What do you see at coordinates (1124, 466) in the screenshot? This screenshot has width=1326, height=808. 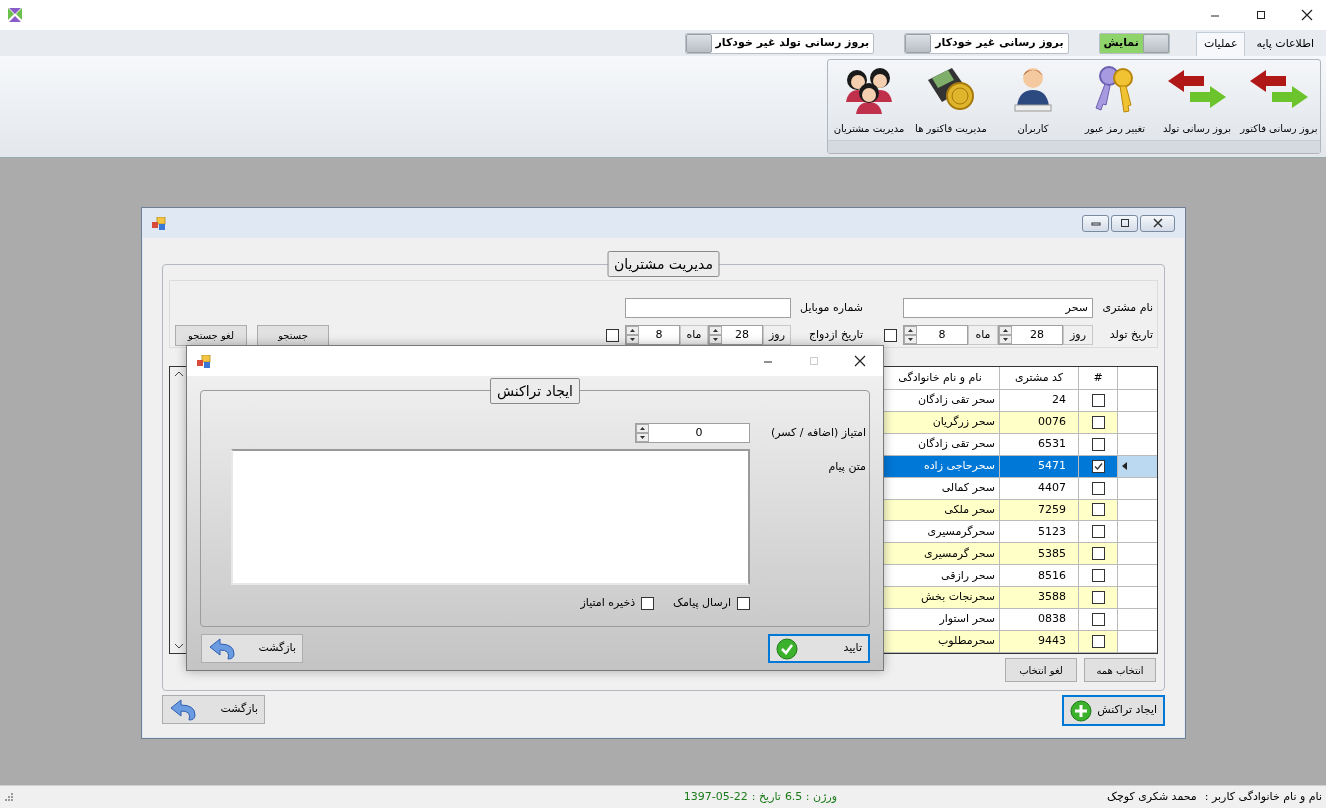 I see `current-row-icon` at bounding box center [1124, 466].